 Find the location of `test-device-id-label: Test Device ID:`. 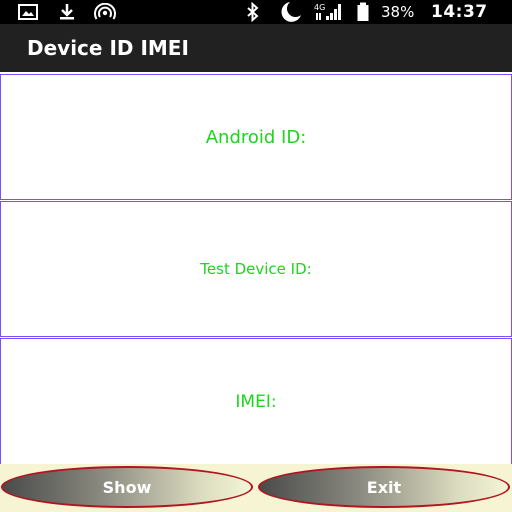

test-device-id-label: Test Device ID: is located at coordinates (256, 269).